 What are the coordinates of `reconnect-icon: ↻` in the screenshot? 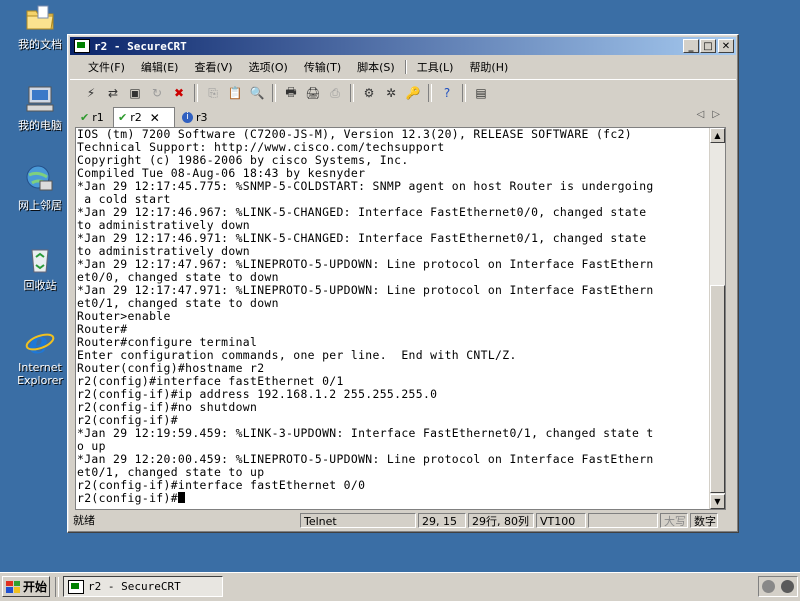 It's located at (157, 93).